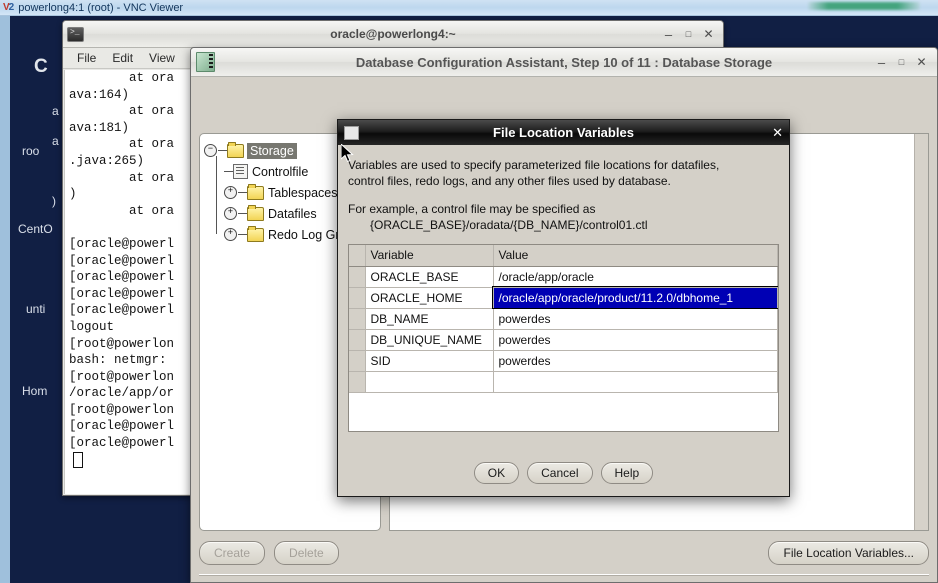 The height and width of the screenshot is (583, 938). What do you see at coordinates (101, 7) in the screenshot?
I see `vnc-title-label: powerlong4:1 (root) - VNC Viewer` at bounding box center [101, 7].